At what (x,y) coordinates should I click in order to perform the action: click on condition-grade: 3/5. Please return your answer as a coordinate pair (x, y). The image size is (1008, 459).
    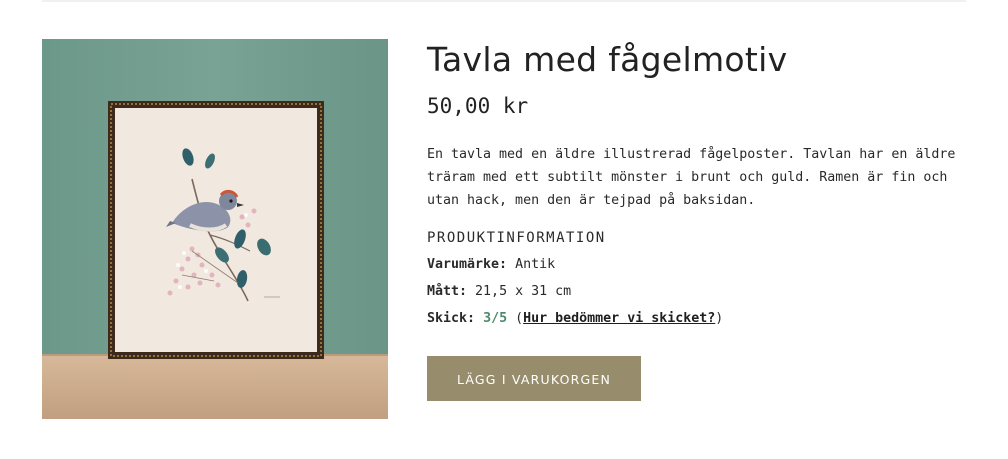
    Looking at the image, I should click on (495, 318).